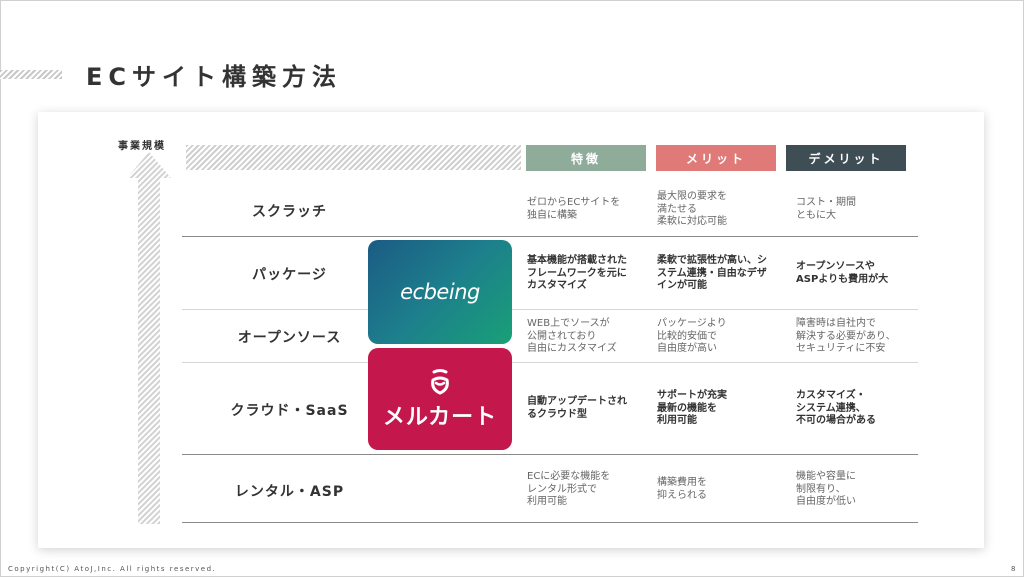 The width and height of the screenshot is (1024, 577). Describe the element at coordinates (692, 408) in the screenshot. I see `merit-cell: サポートが充実 最新の機能を 利用可能` at that location.